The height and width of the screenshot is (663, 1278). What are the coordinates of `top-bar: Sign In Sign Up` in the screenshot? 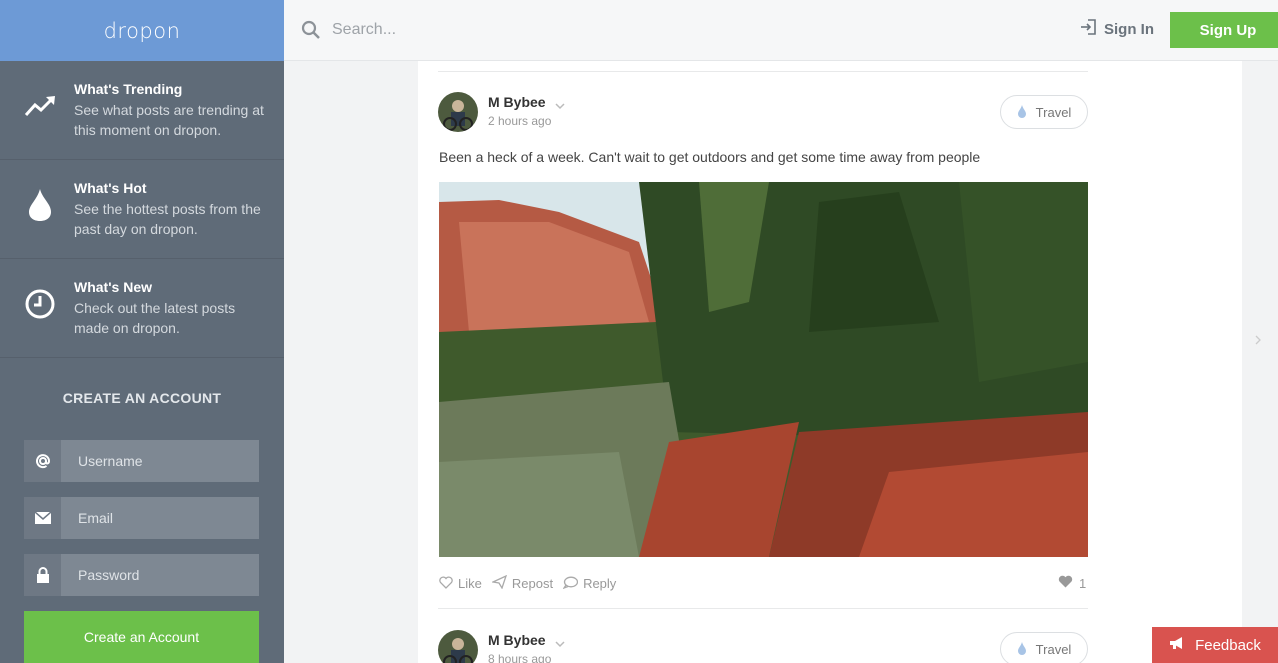 It's located at (781, 30).